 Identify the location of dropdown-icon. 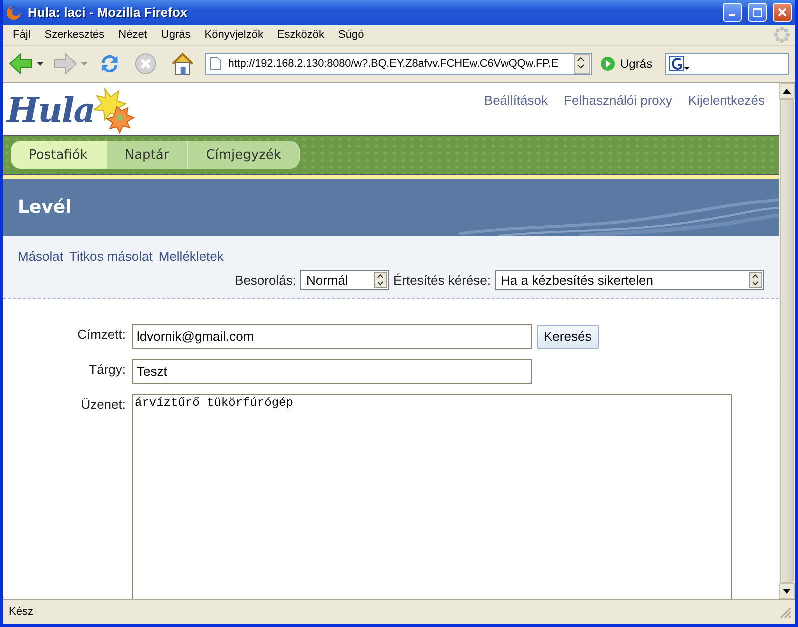
(40, 64).